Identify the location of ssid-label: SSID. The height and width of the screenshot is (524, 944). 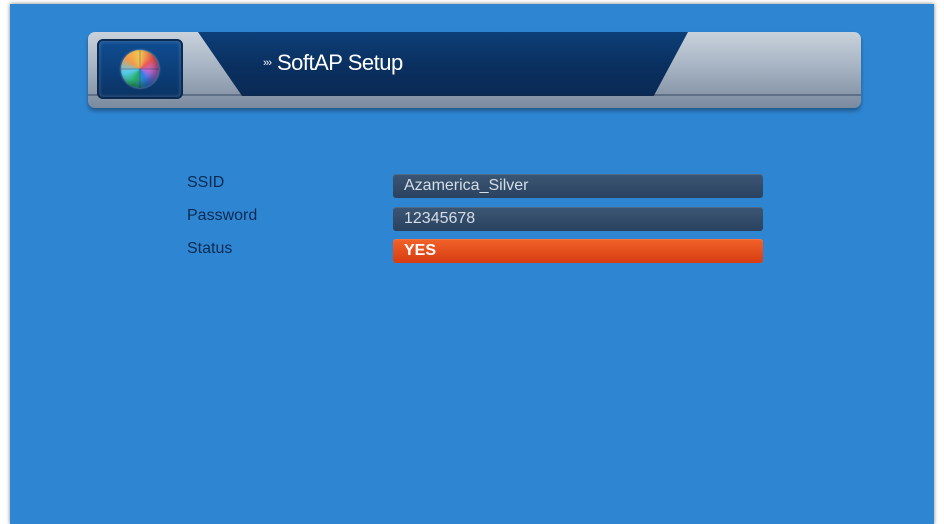
(206, 182).